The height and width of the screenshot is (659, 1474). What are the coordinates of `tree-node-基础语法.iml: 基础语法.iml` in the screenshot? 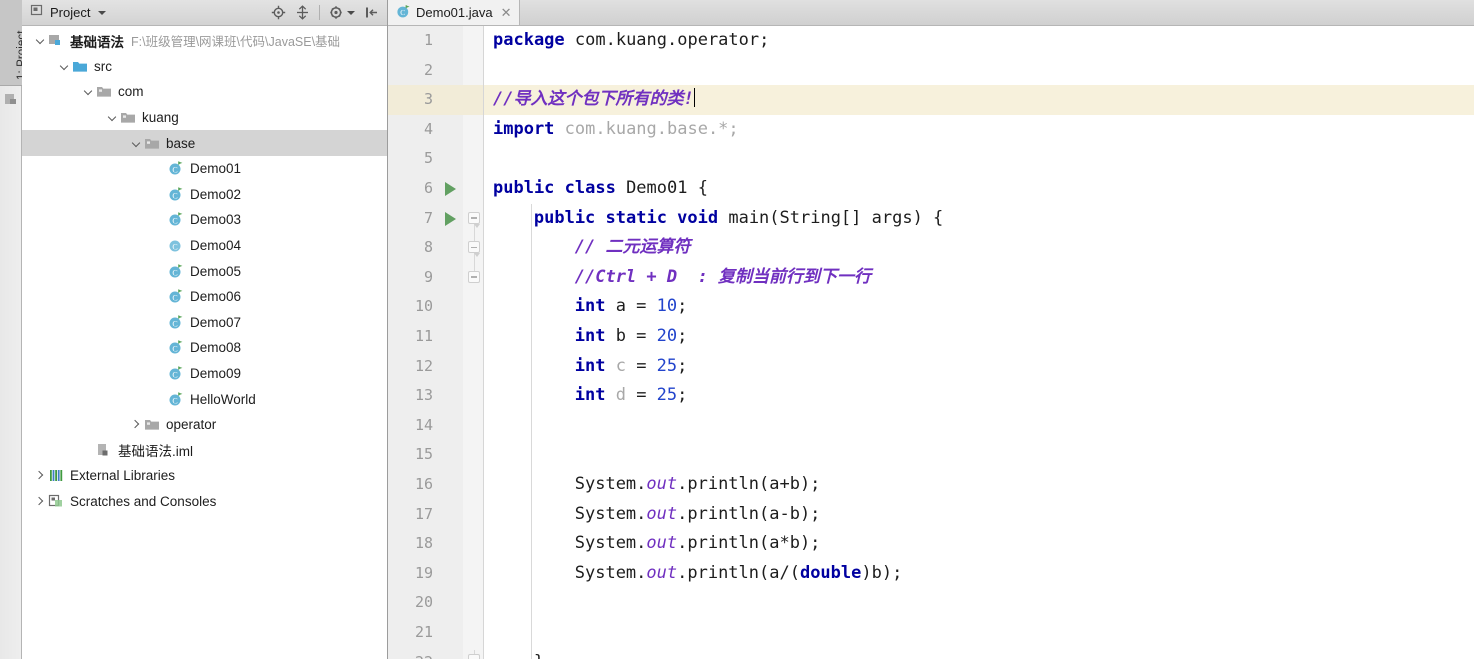 It's located at (204, 451).